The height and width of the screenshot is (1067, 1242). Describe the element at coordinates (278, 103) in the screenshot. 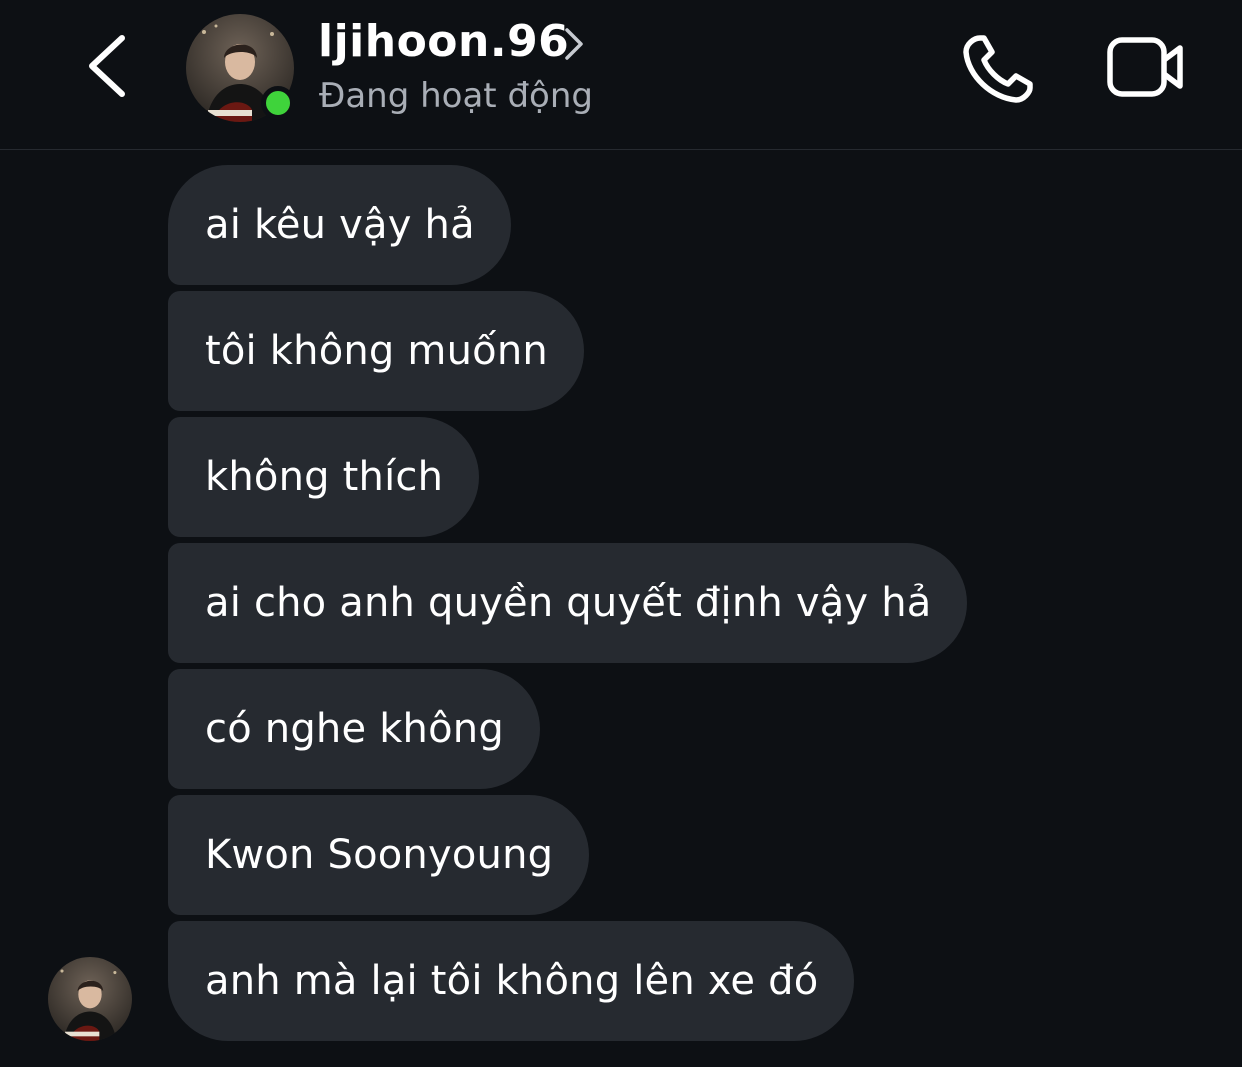

I see `online-status-indicator` at that location.